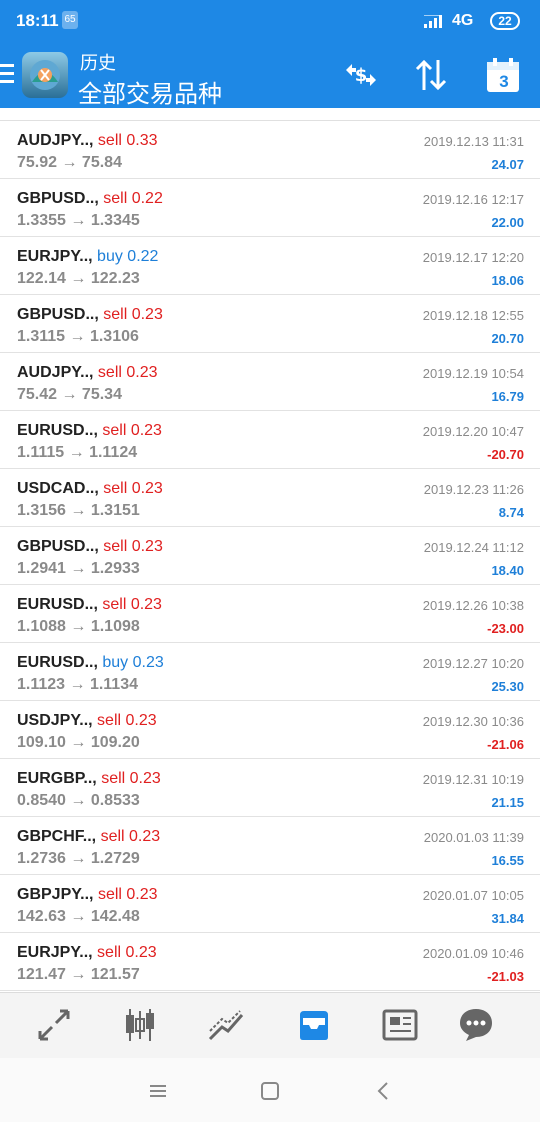 The height and width of the screenshot is (1122, 540). Describe the element at coordinates (57, 836) in the screenshot. I see `symbol-name: GBPCHF..,` at that location.